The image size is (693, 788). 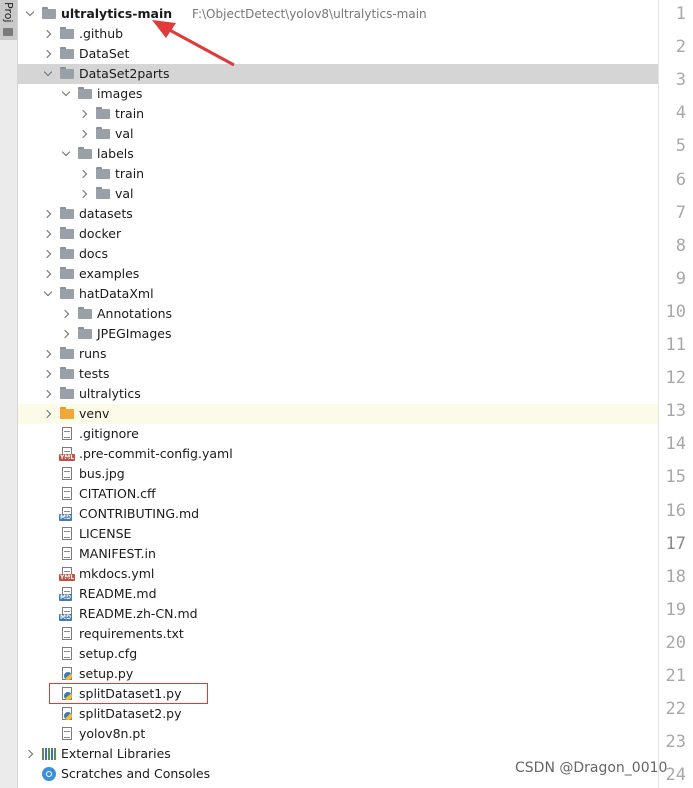 What do you see at coordinates (108, 653) in the screenshot?
I see `tree-item-label: setup.cfg` at bounding box center [108, 653].